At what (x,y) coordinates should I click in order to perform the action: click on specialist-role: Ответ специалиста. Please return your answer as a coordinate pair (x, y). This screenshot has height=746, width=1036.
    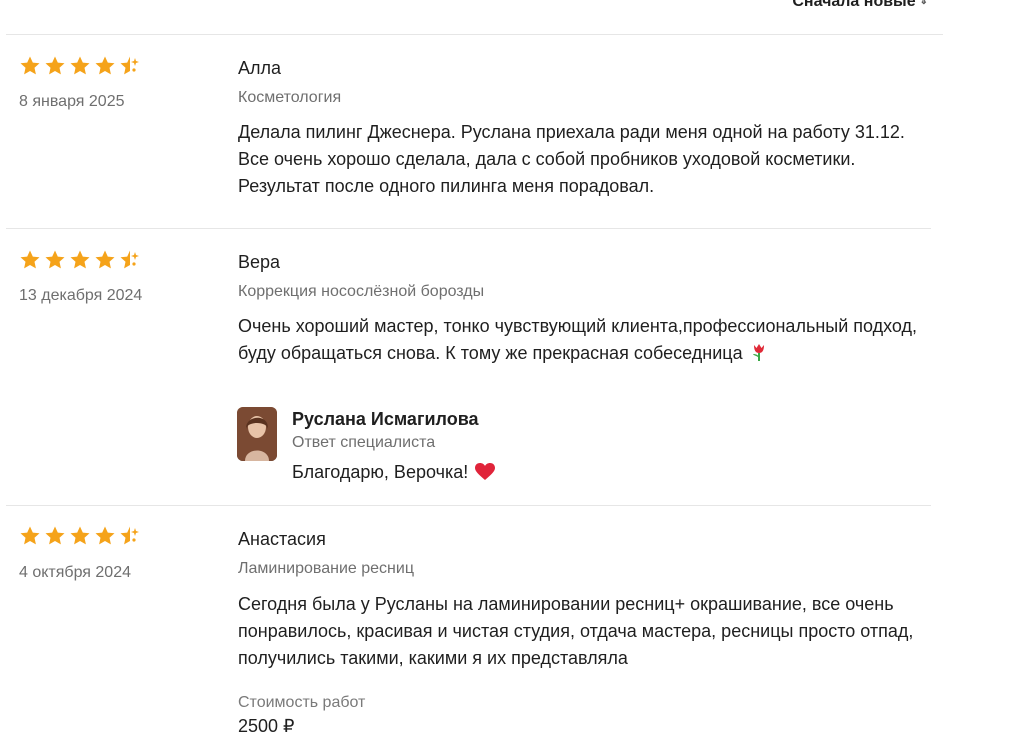
    Looking at the image, I should click on (364, 442).